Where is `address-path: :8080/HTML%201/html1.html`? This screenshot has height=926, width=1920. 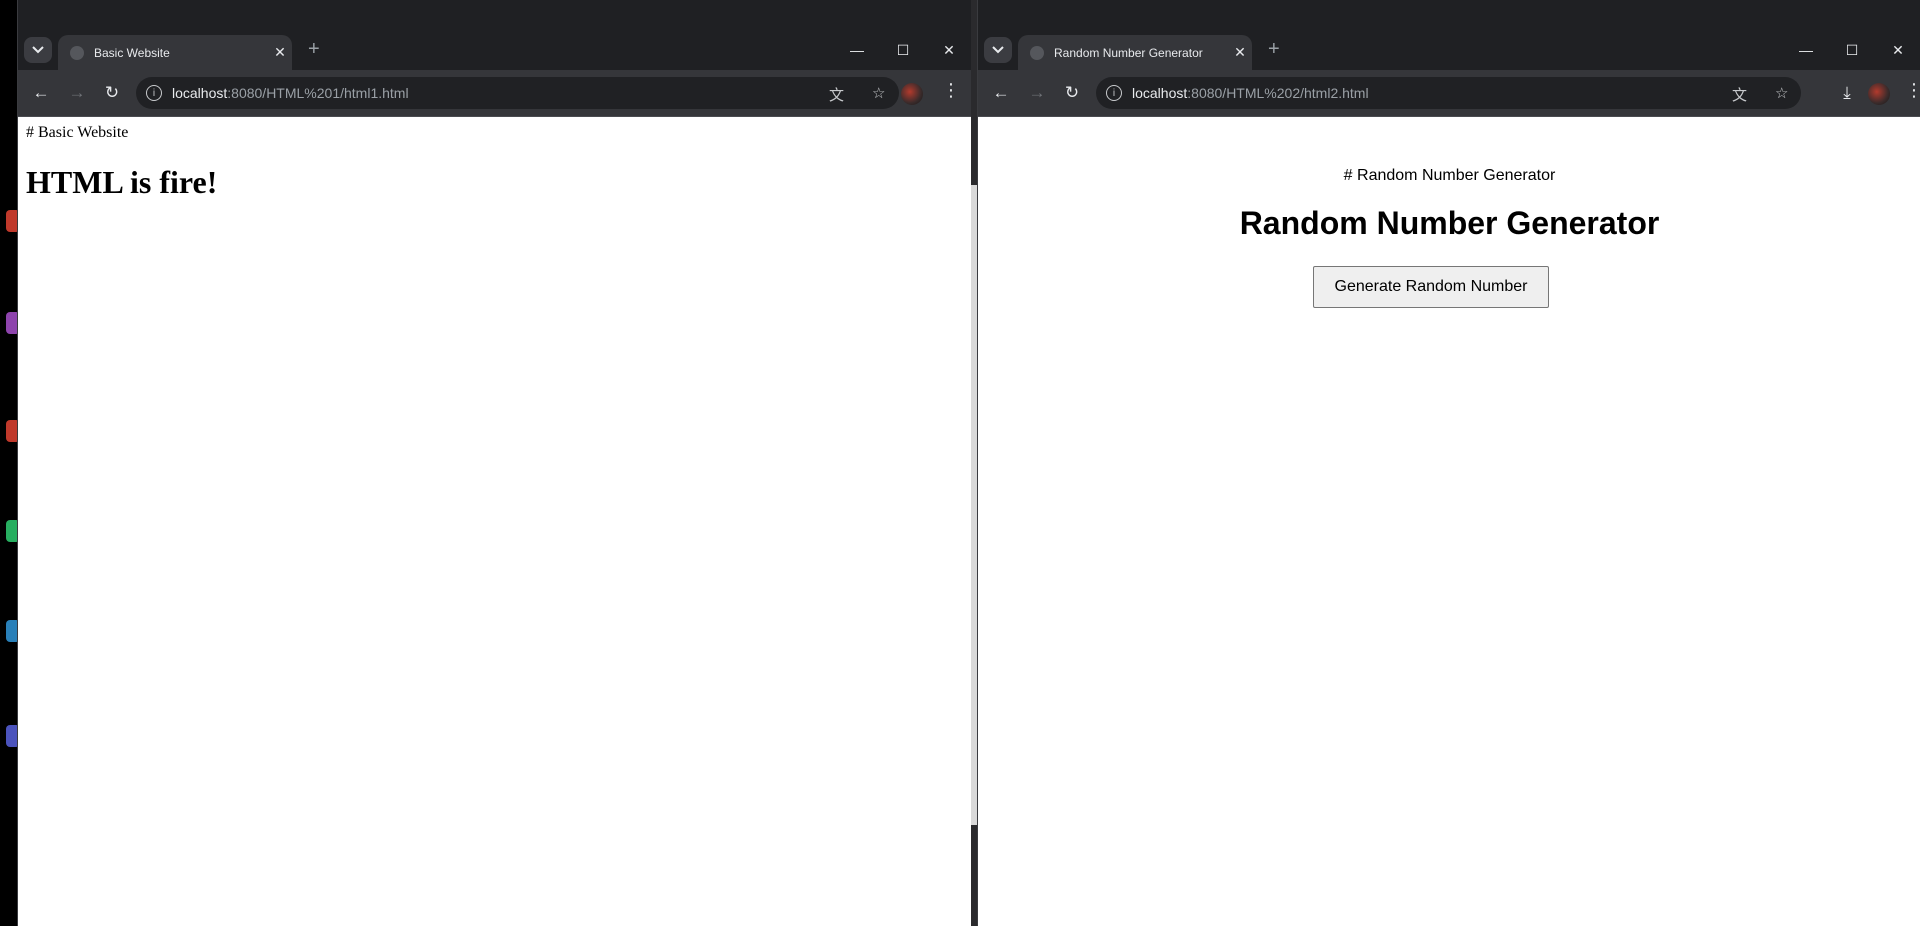 address-path: :8080/HTML%201/html1.html is located at coordinates (318, 93).